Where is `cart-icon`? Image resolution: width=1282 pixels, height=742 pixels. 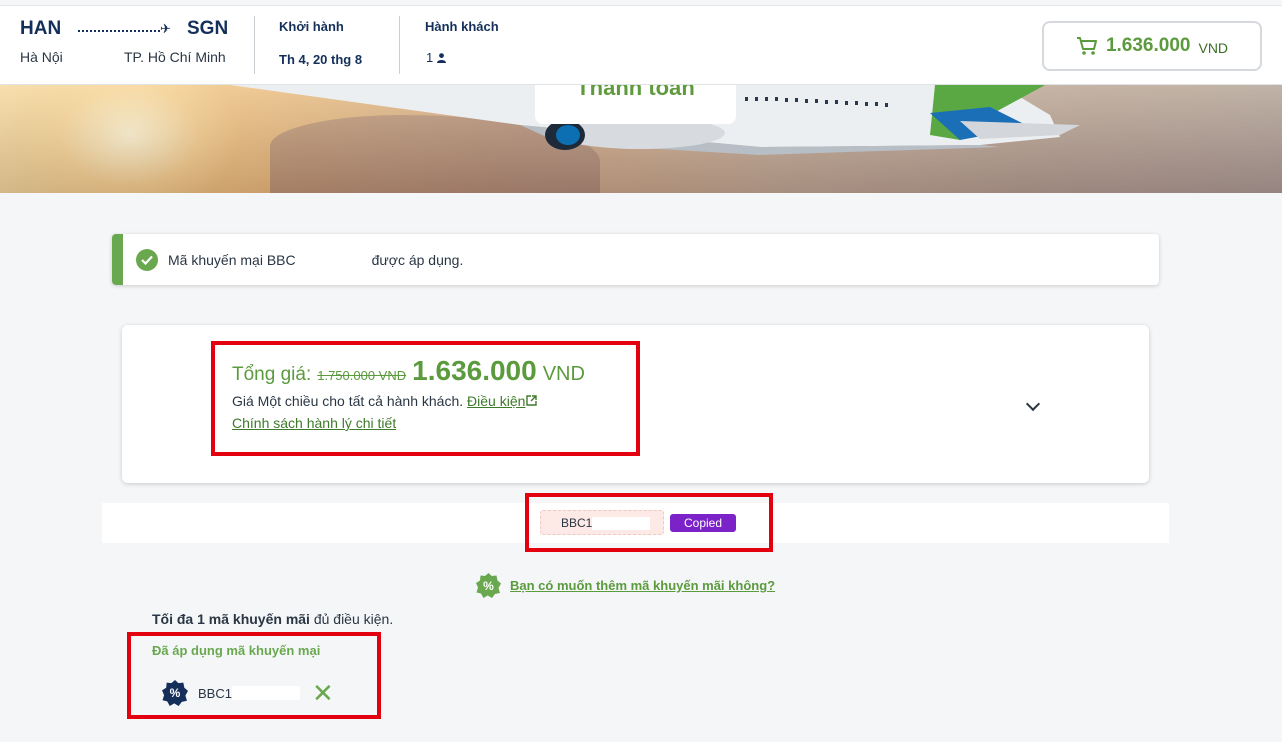
cart-icon is located at coordinates (1086, 46).